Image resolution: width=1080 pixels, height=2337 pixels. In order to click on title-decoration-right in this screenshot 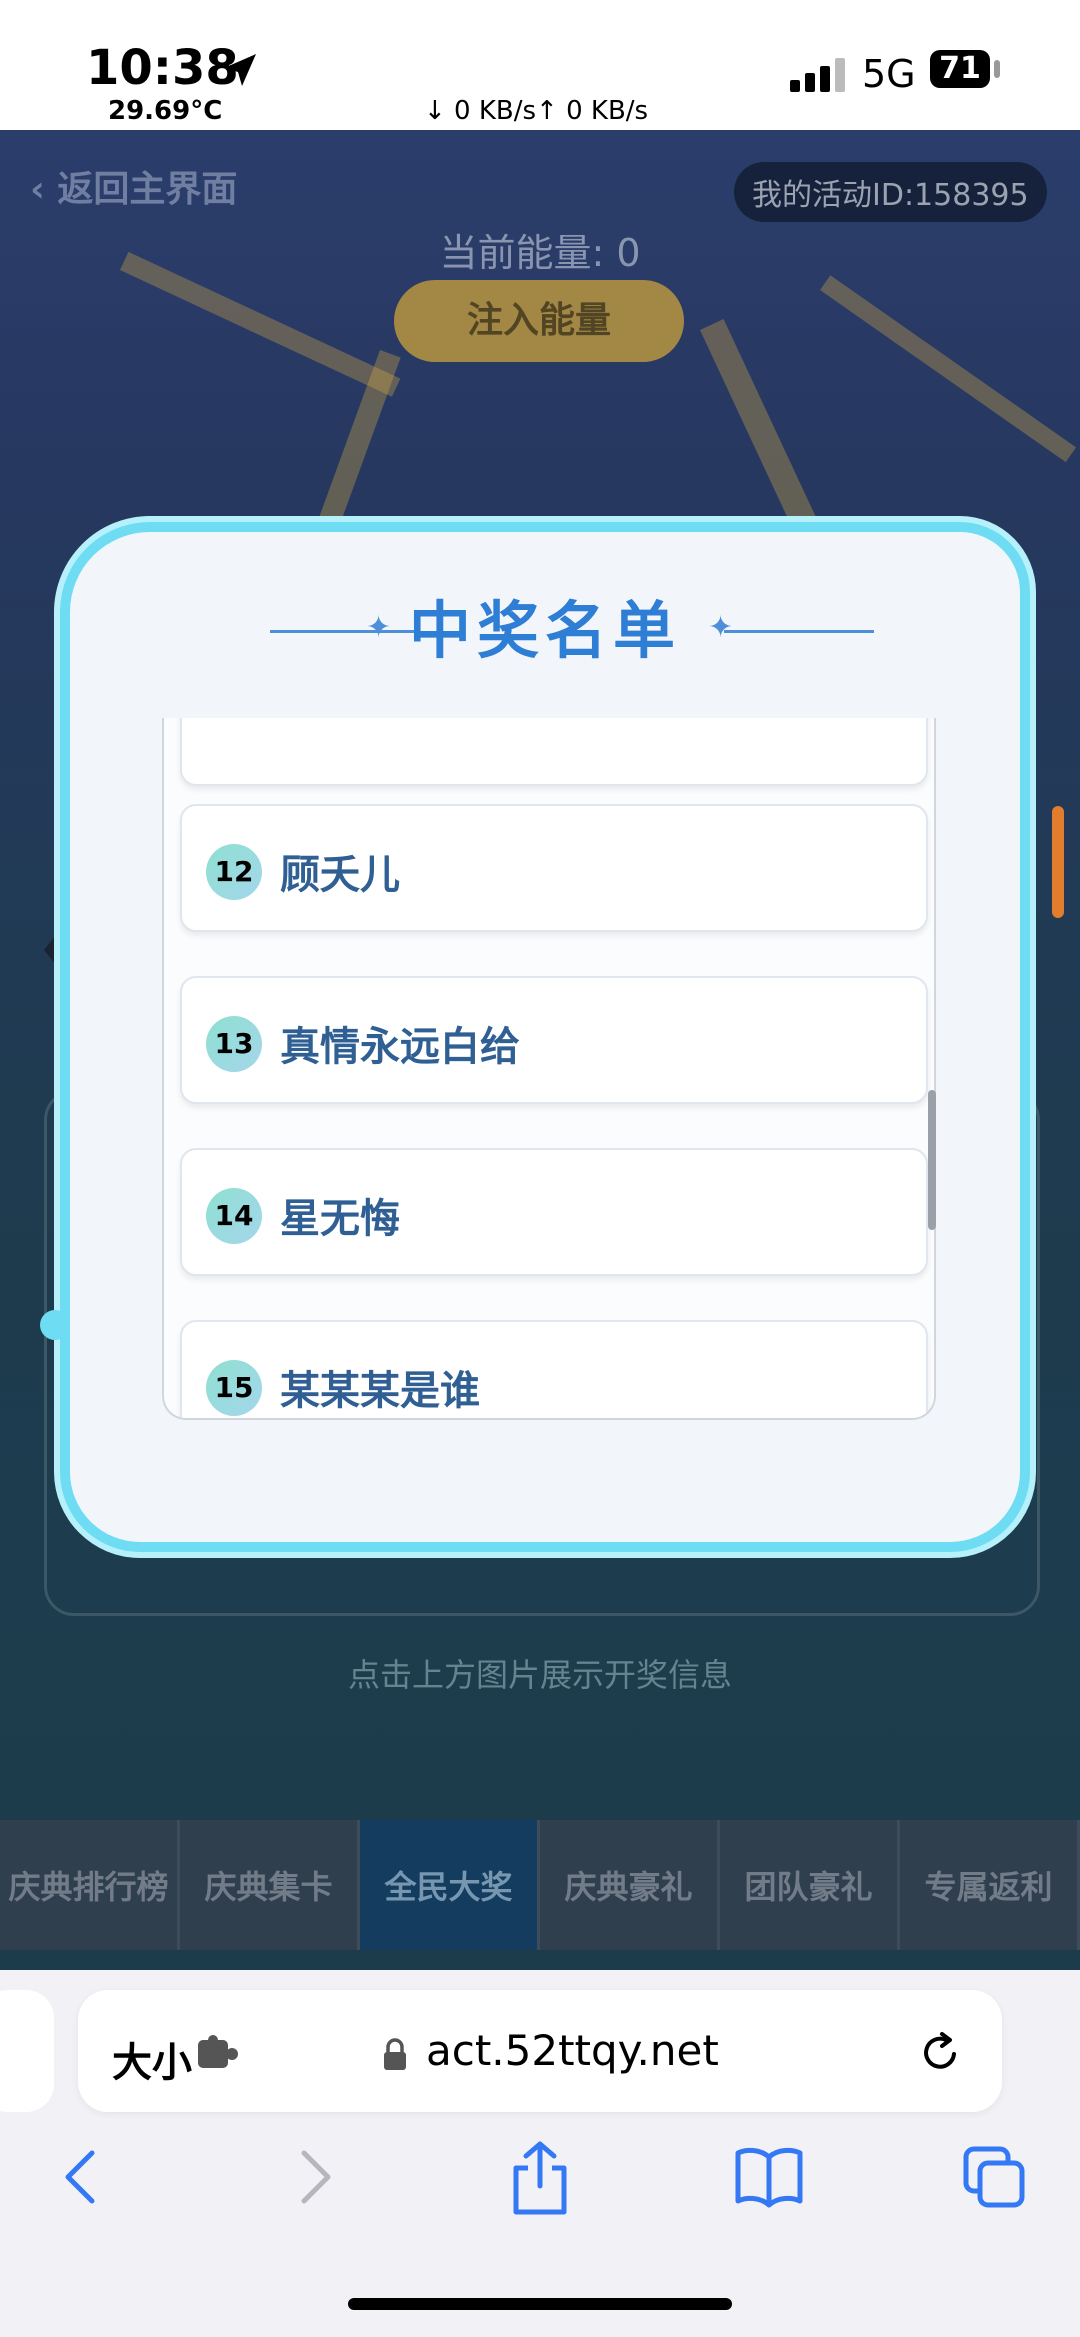, I will do `click(799, 631)`.